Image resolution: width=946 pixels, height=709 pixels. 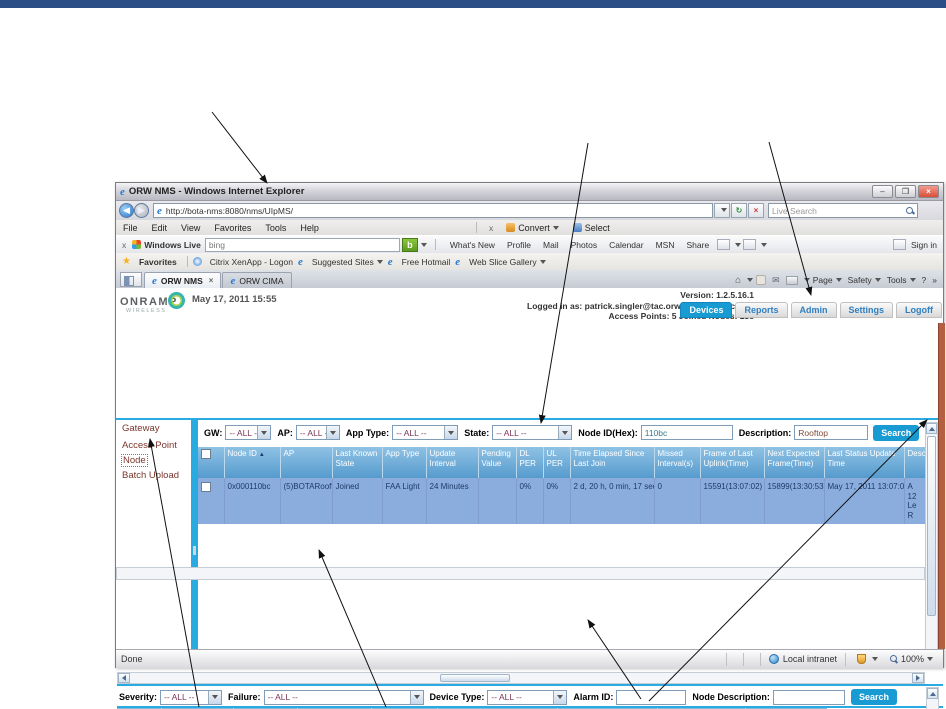 What do you see at coordinates (141, 210) in the screenshot?
I see `forward-button: ▶` at bounding box center [141, 210].